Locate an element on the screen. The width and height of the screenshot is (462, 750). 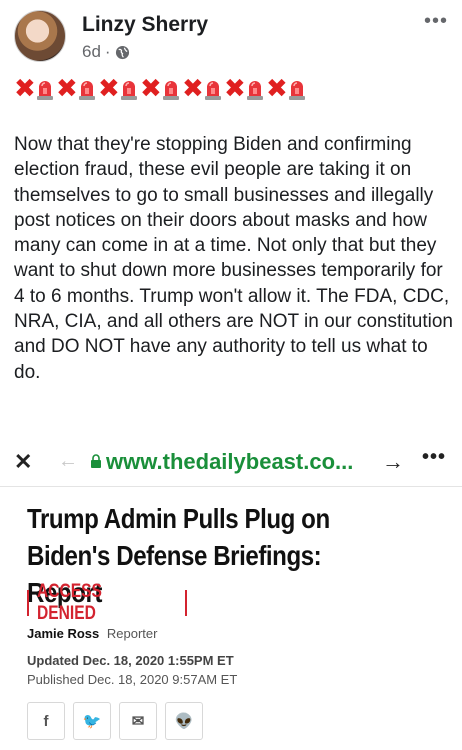
tag-label: ACCESS DENIED is located at coordinates (94, 603).